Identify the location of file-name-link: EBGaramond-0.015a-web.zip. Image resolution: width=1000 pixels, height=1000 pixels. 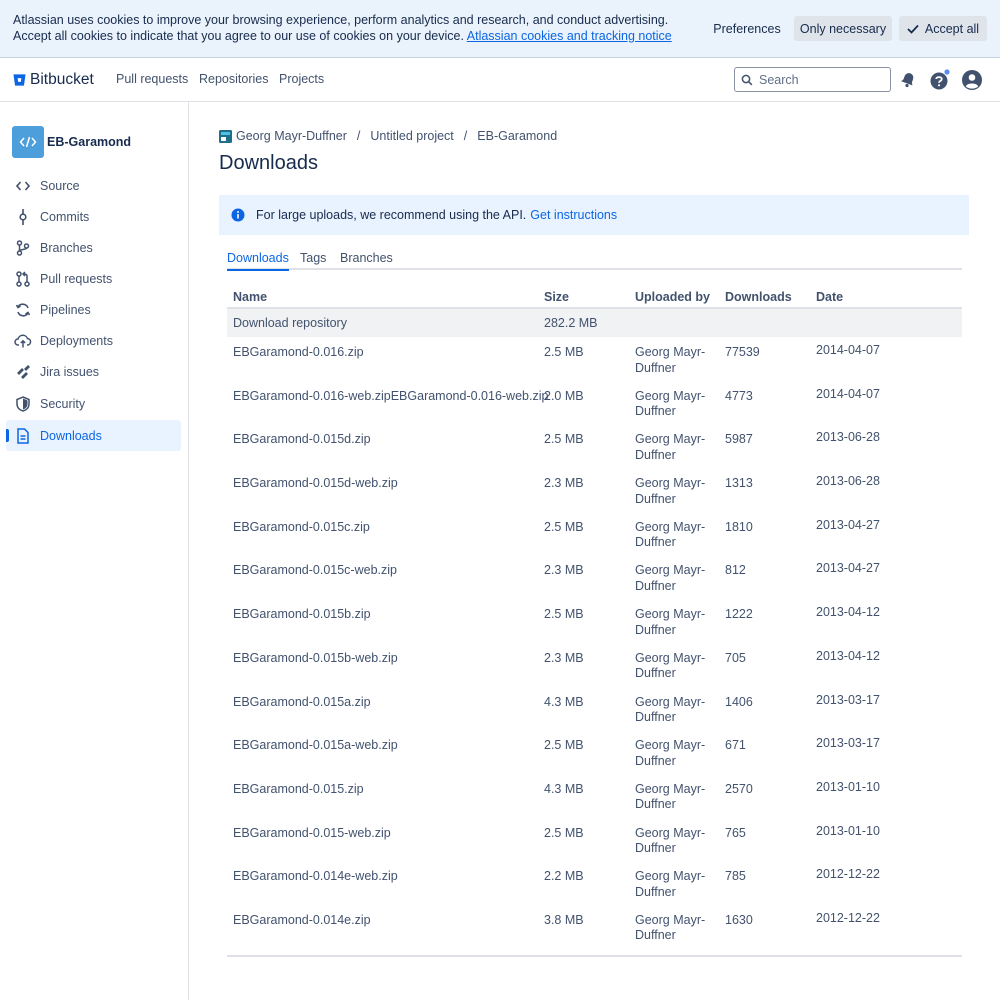
(315, 746).